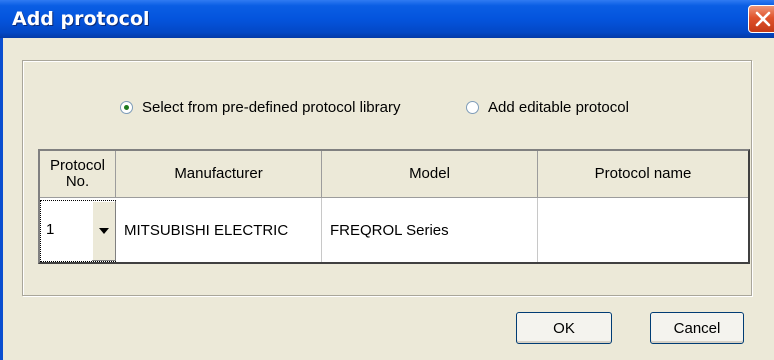  I want to click on radio-predefined-button, so click(126, 107).